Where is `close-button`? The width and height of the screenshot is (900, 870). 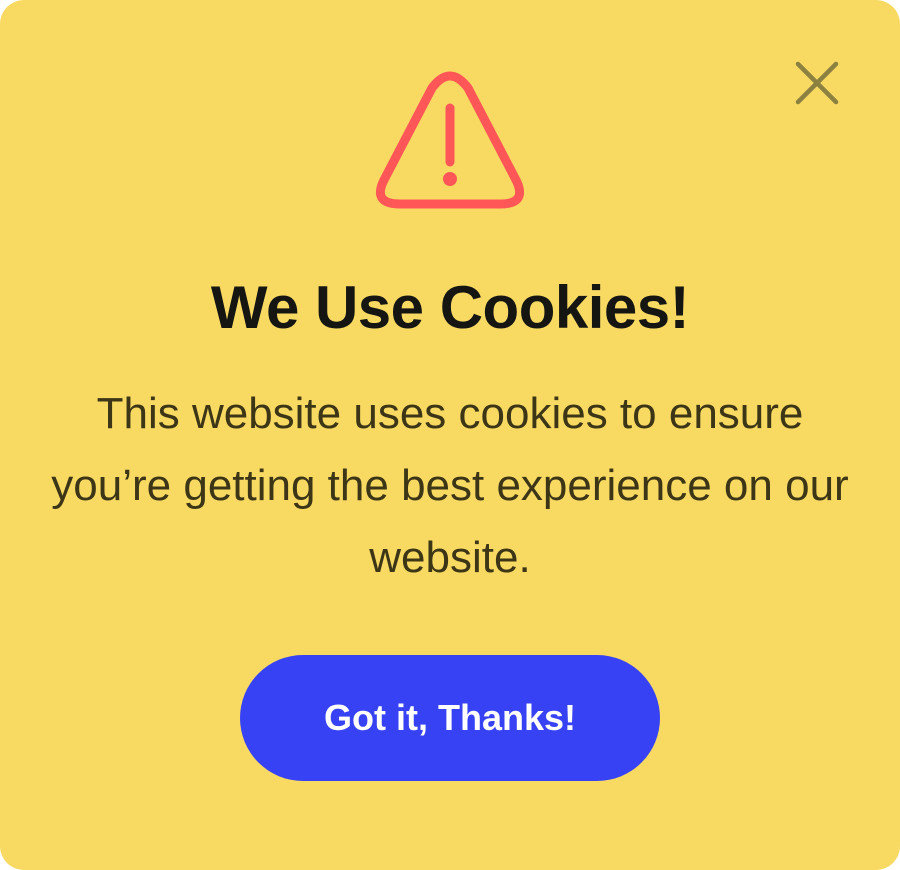 close-button is located at coordinates (817, 83).